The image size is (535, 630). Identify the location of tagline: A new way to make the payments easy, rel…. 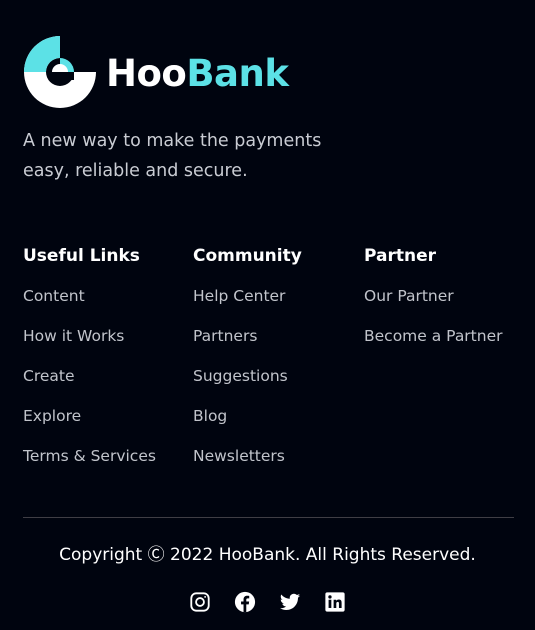
(172, 156).